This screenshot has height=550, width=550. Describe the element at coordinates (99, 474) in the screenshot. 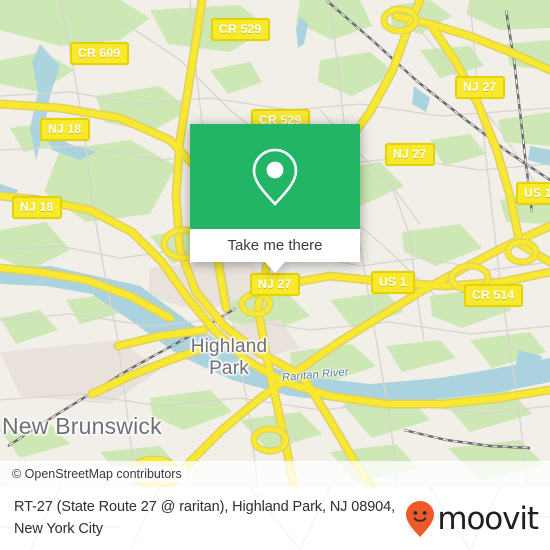

I see `openstreetmap-attribution: © OpenStreetMap contributors` at that location.